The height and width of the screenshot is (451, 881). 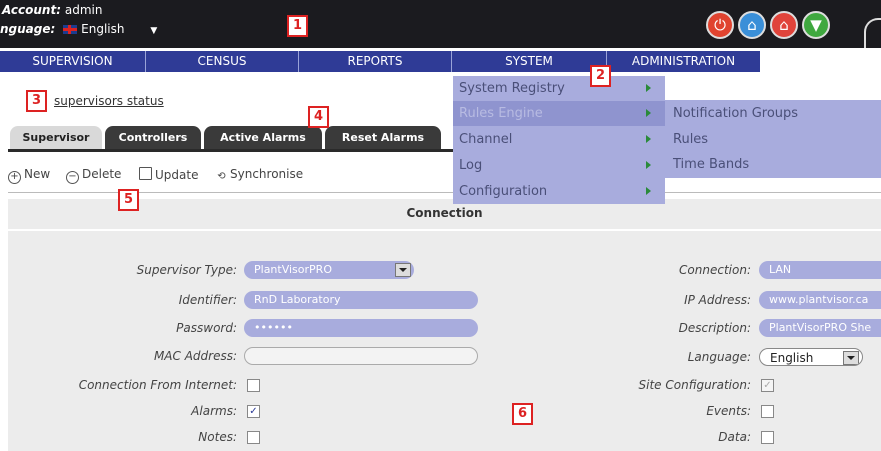 I want to click on account-value: admin, so click(x=83, y=10).